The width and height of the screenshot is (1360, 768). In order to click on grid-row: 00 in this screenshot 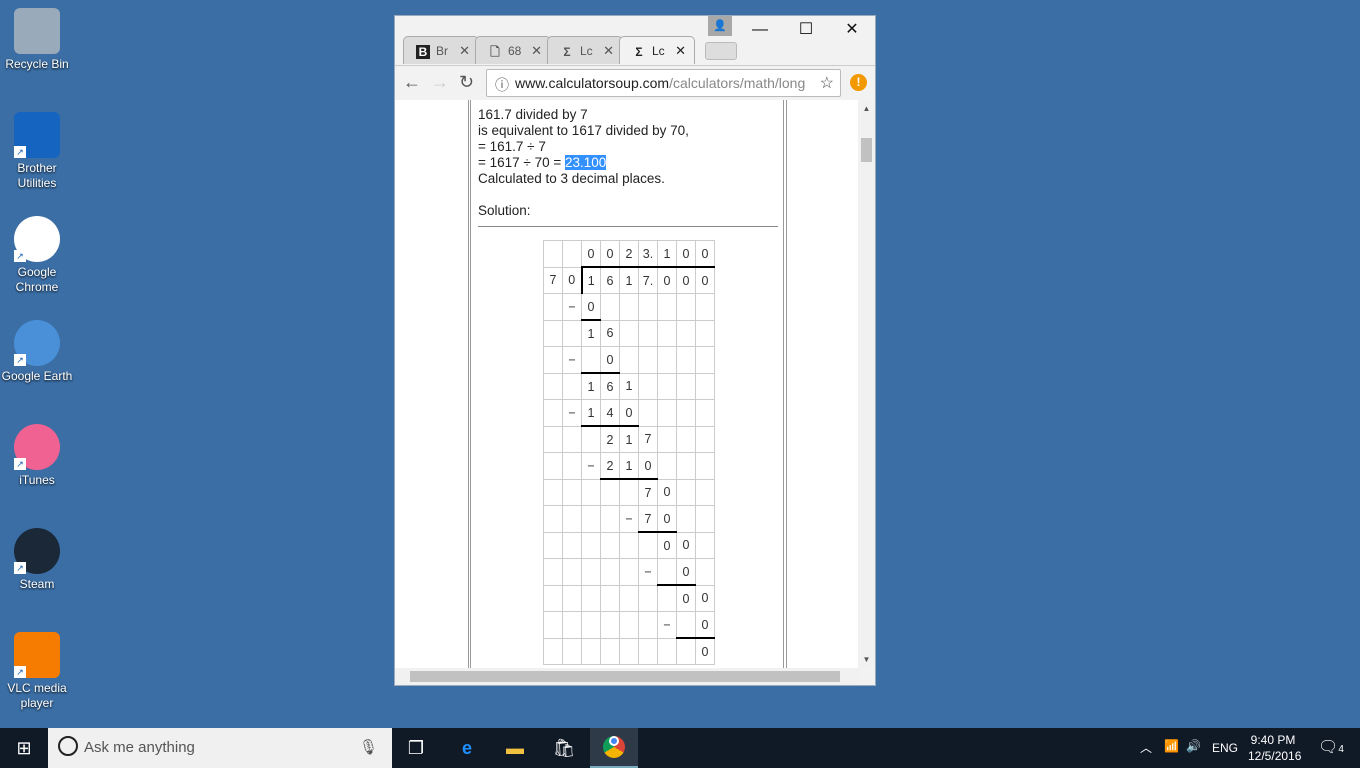, I will do `click(629, 598)`.